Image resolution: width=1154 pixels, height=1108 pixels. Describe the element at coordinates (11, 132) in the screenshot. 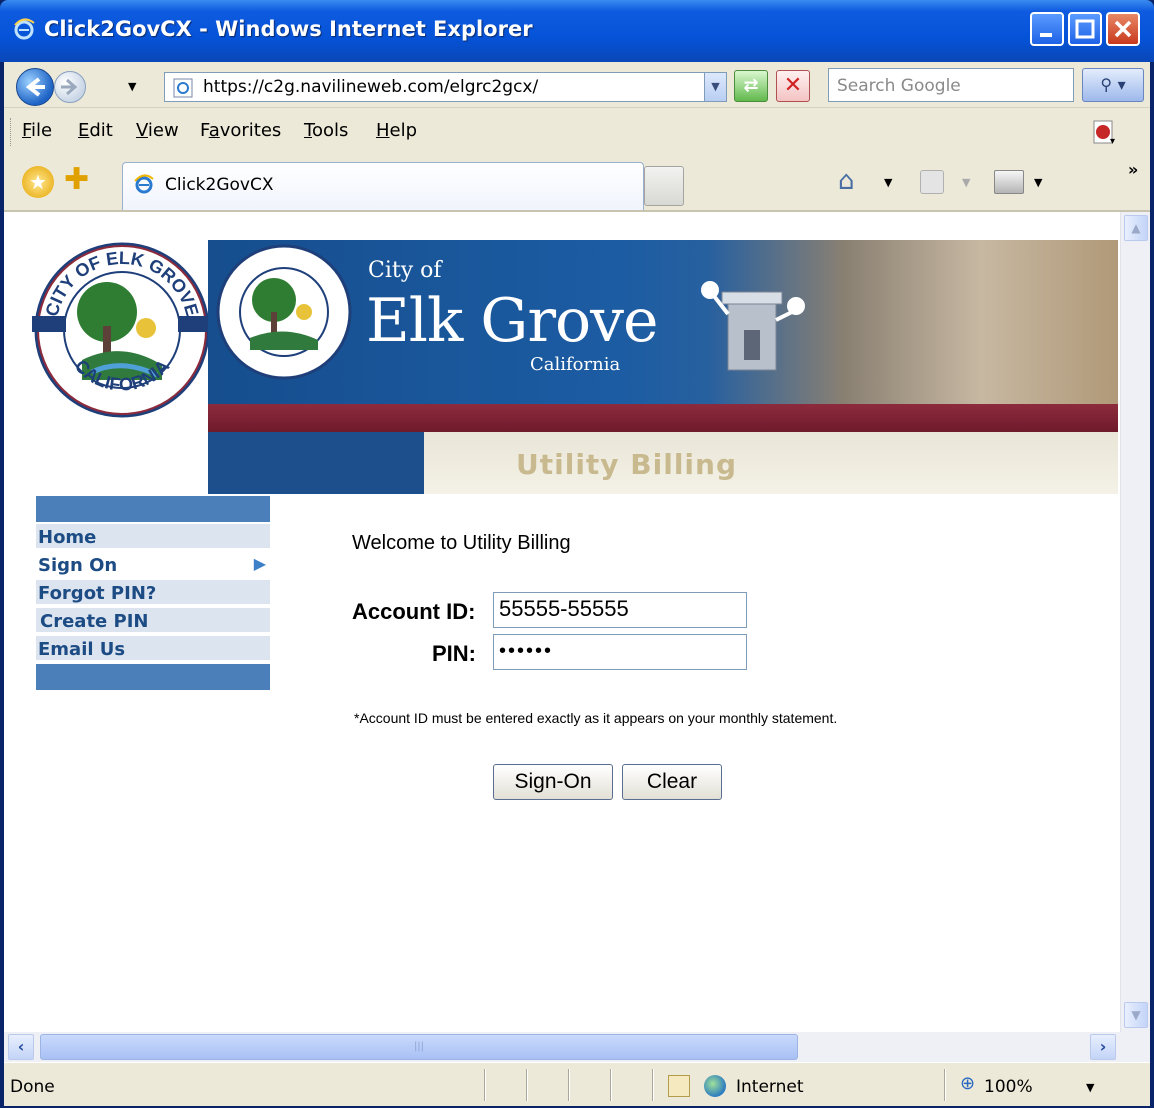

I see `toolbar-grip` at that location.